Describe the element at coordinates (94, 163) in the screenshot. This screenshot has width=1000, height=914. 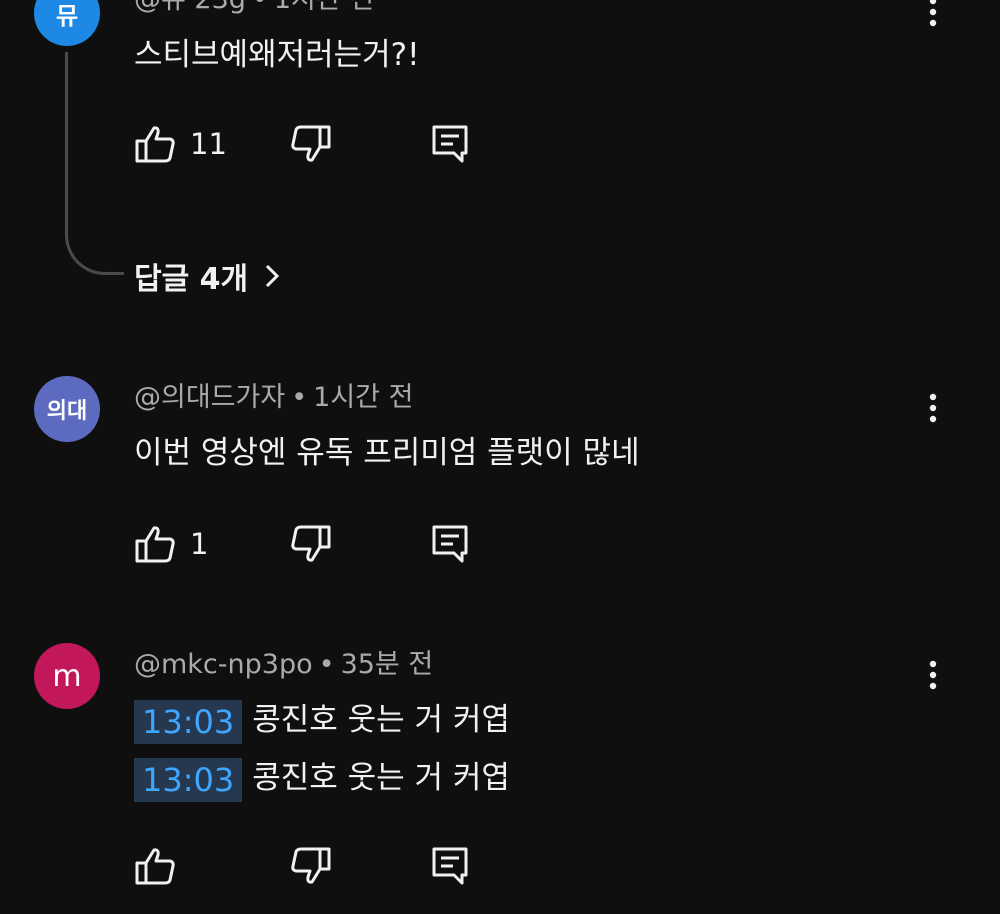
I see `thread-connector` at that location.